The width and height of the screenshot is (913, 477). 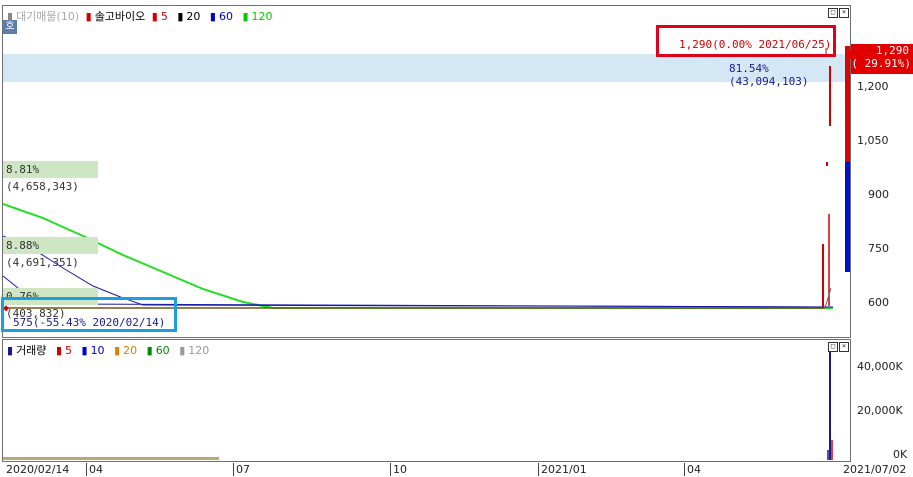 What do you see at coordinates (426, 461) in the screenshot?
I see `x-axis-line` at bounding box center [426, 461].